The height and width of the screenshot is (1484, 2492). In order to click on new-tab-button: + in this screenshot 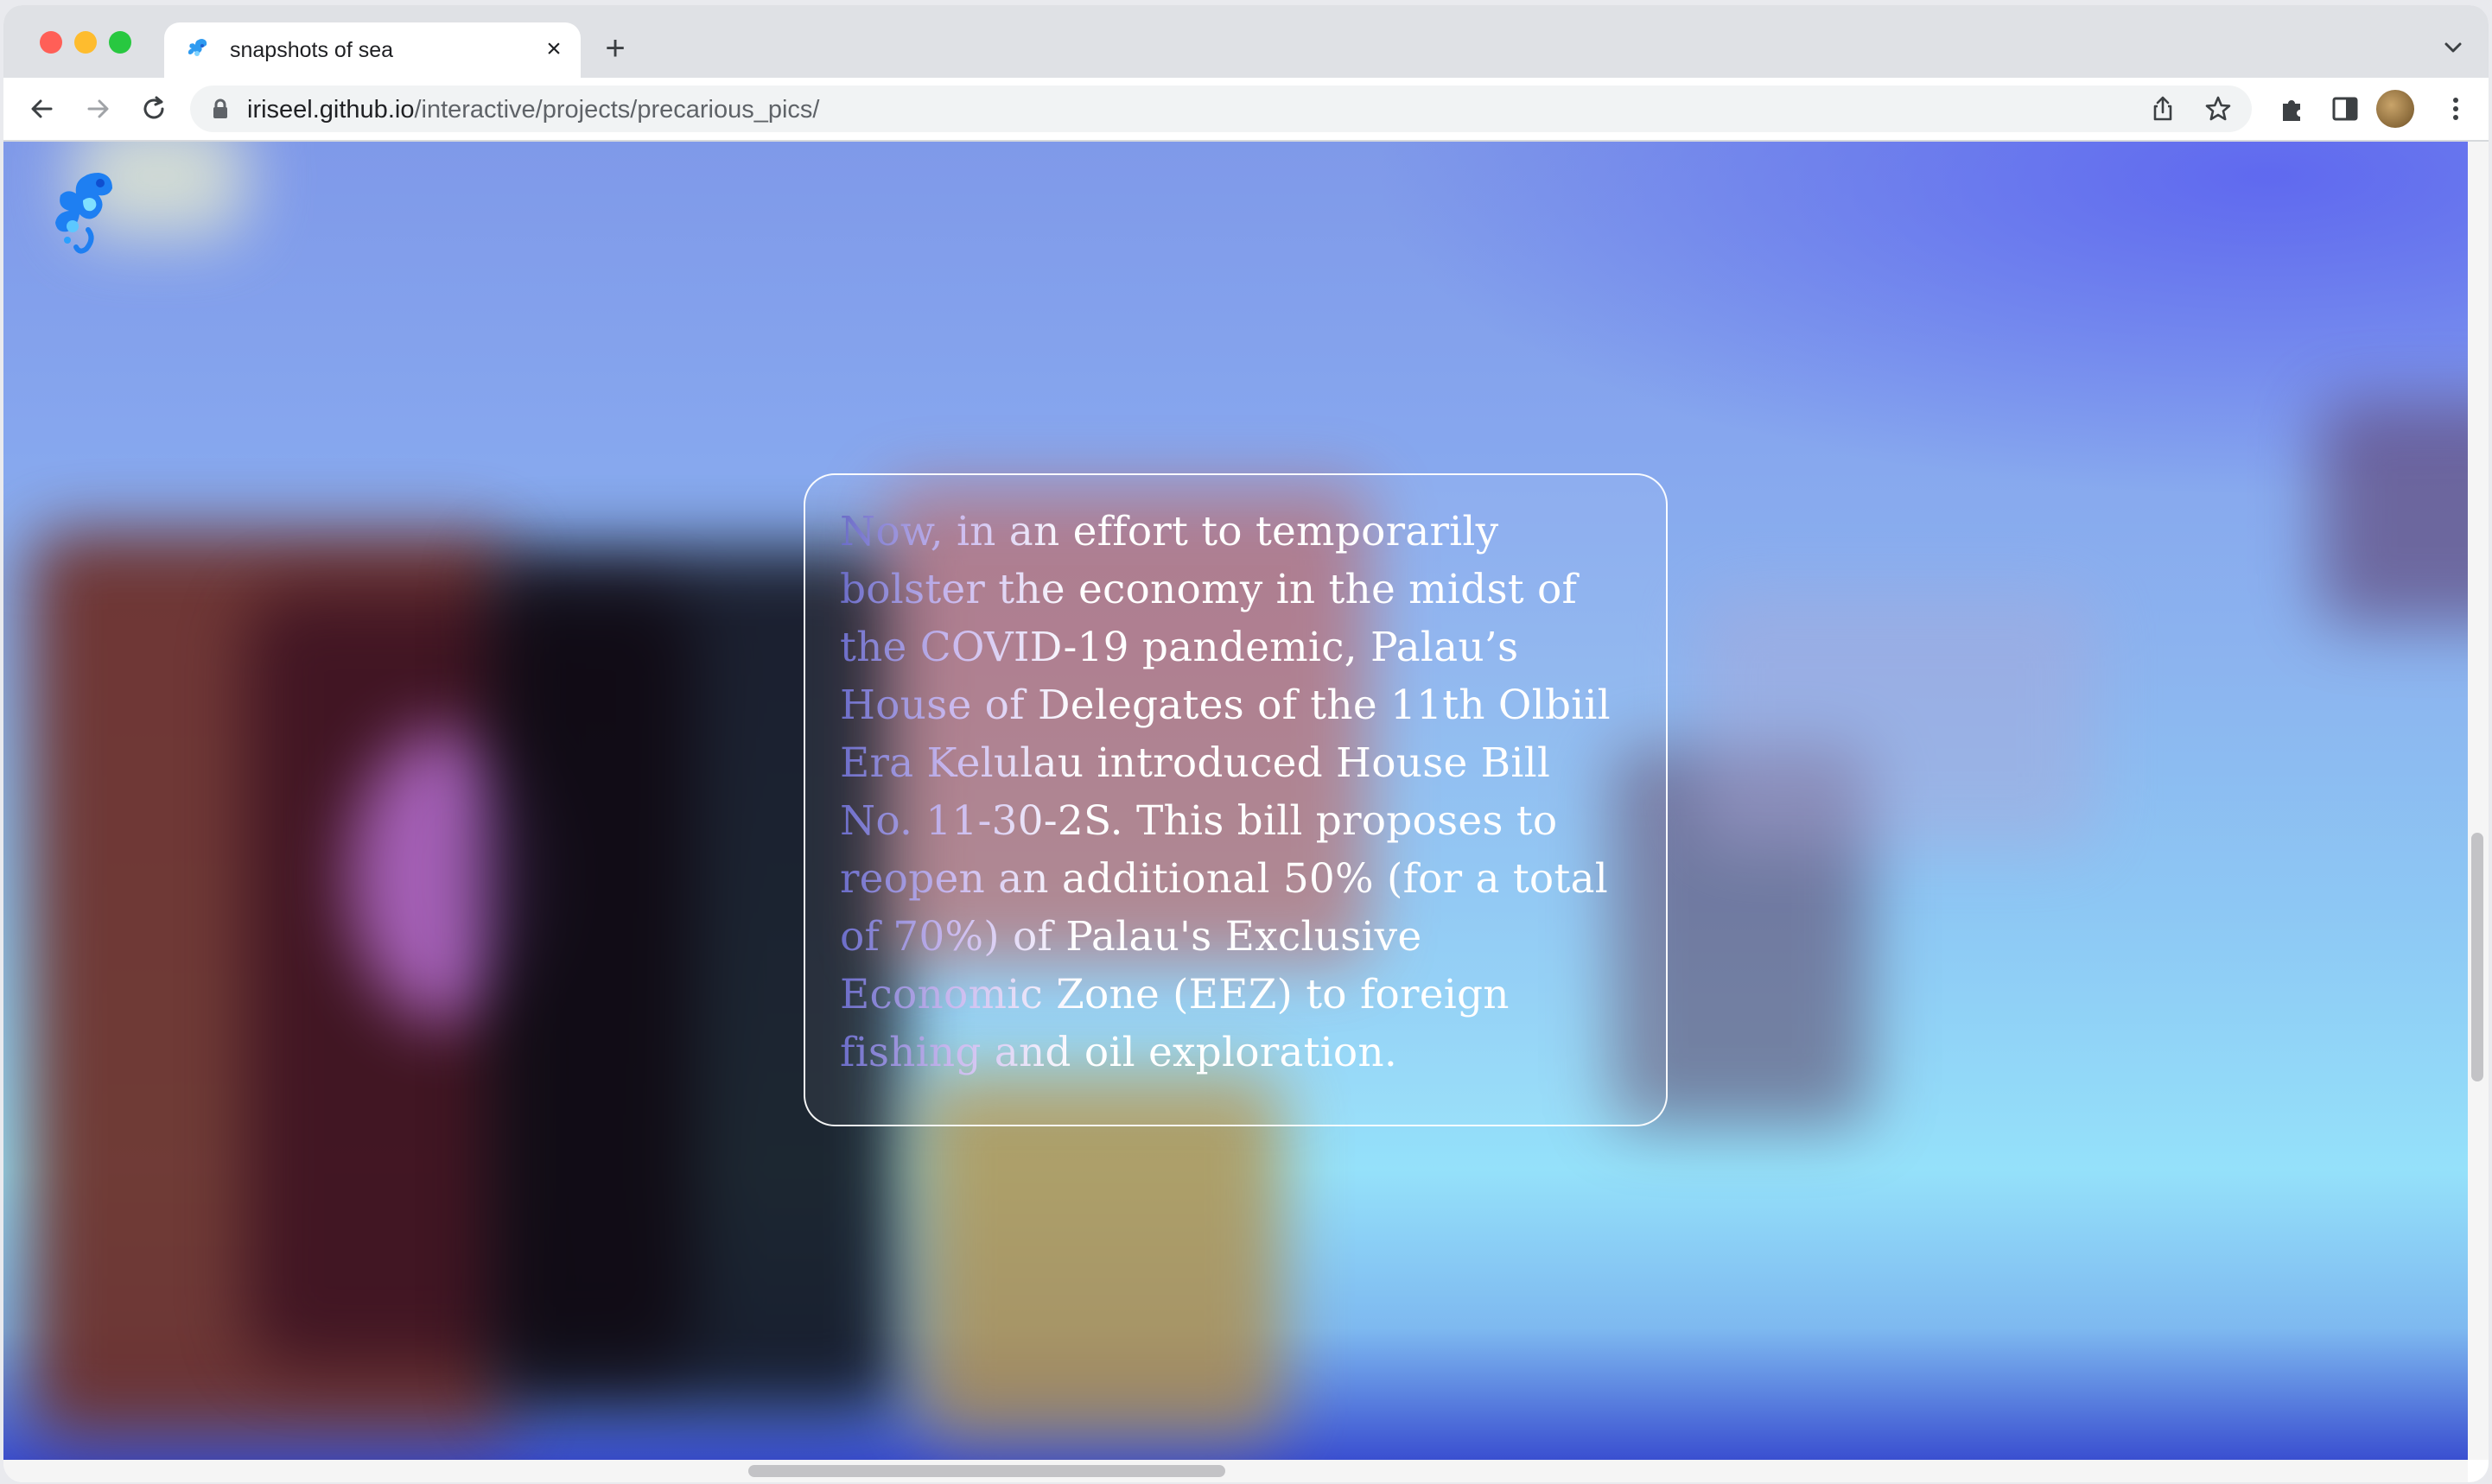, I will do `click(615, 48)`.